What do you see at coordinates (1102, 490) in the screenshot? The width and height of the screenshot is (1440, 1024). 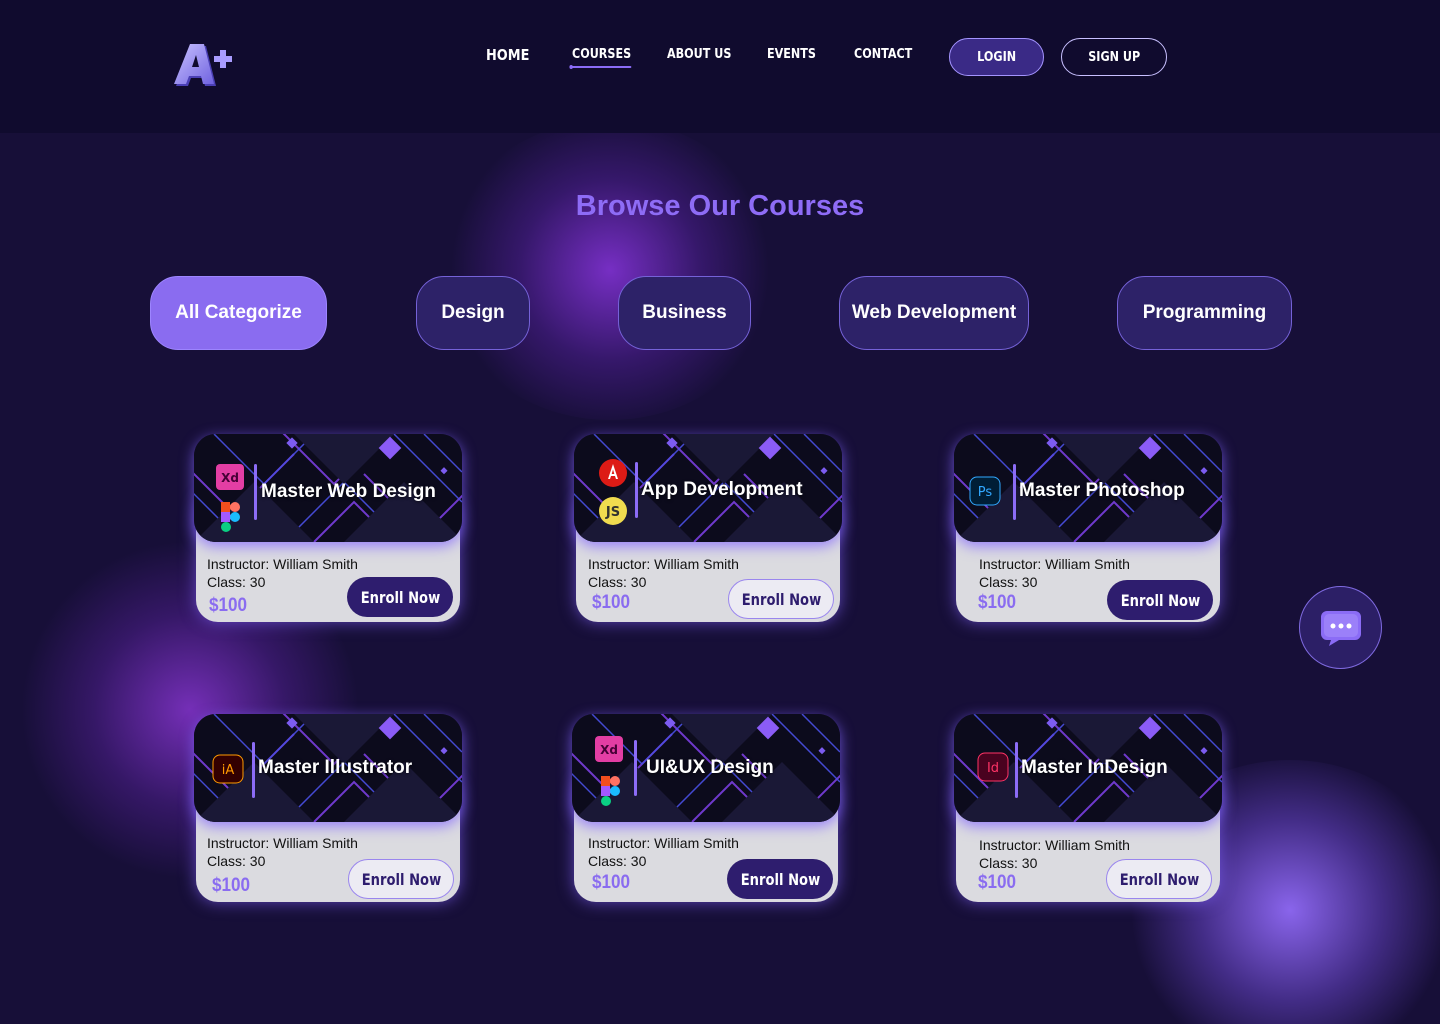 I see `course-title: Master Photoshop` at bounding box center [1102, 490].